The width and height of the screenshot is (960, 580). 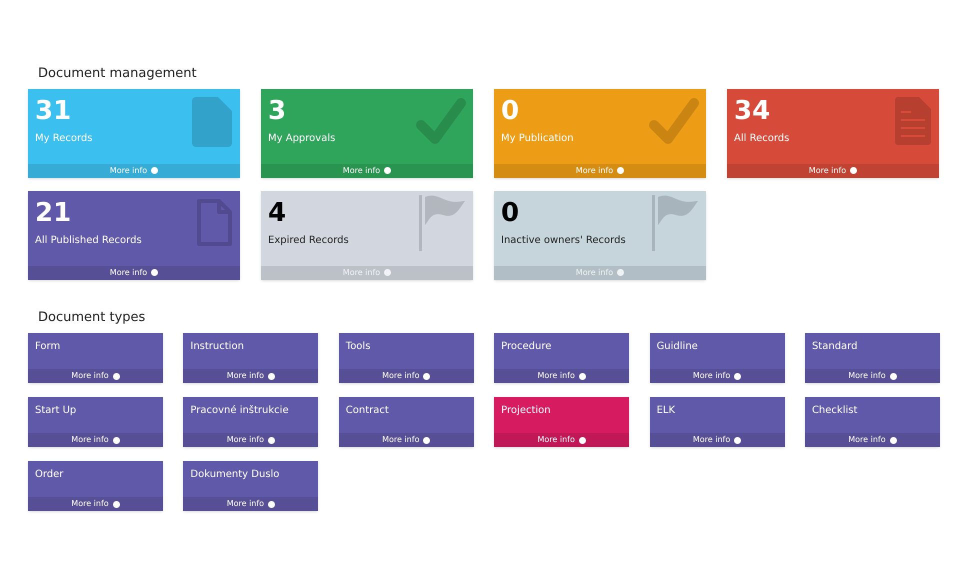 I want to click on stat-count: 4, so click(x=277, y=212).